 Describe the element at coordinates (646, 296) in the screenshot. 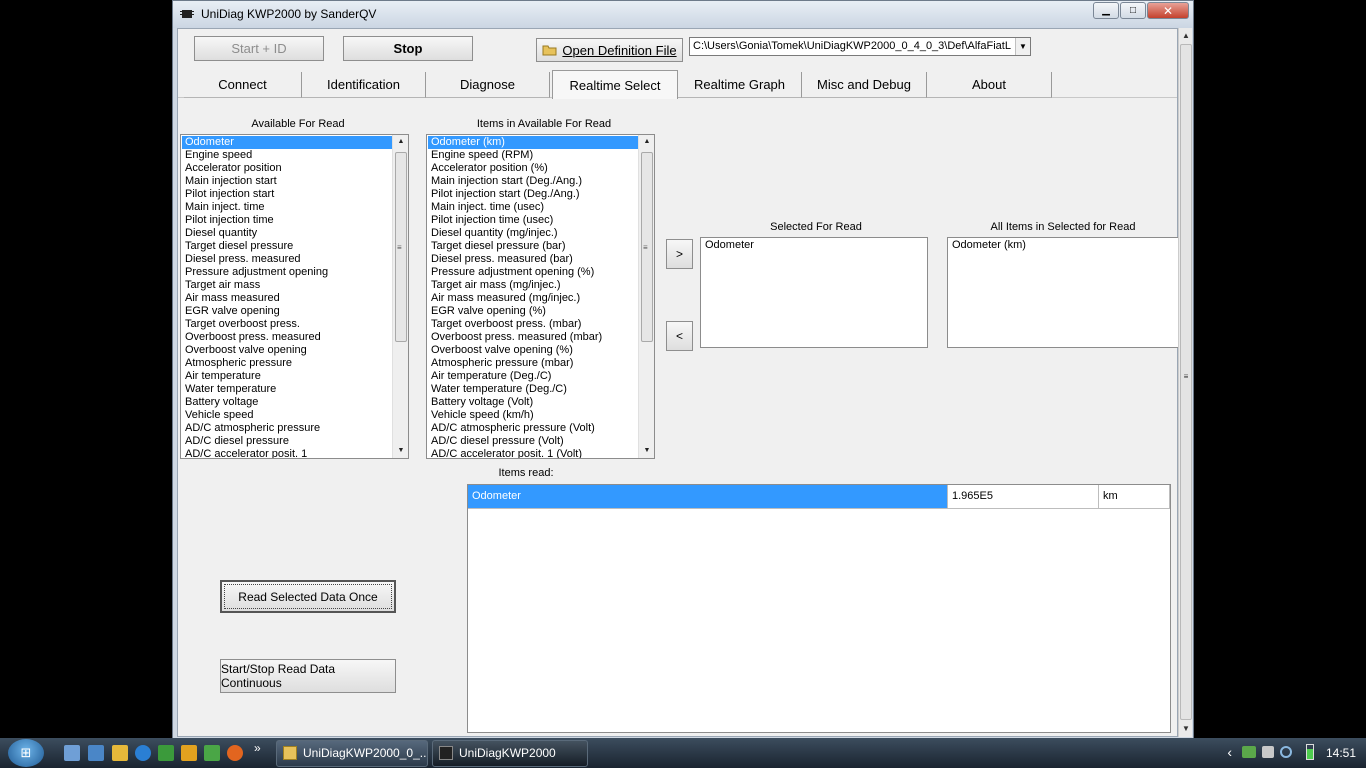

I see `available-items-scrollbar: ▲ ≡ ▼` at that location.